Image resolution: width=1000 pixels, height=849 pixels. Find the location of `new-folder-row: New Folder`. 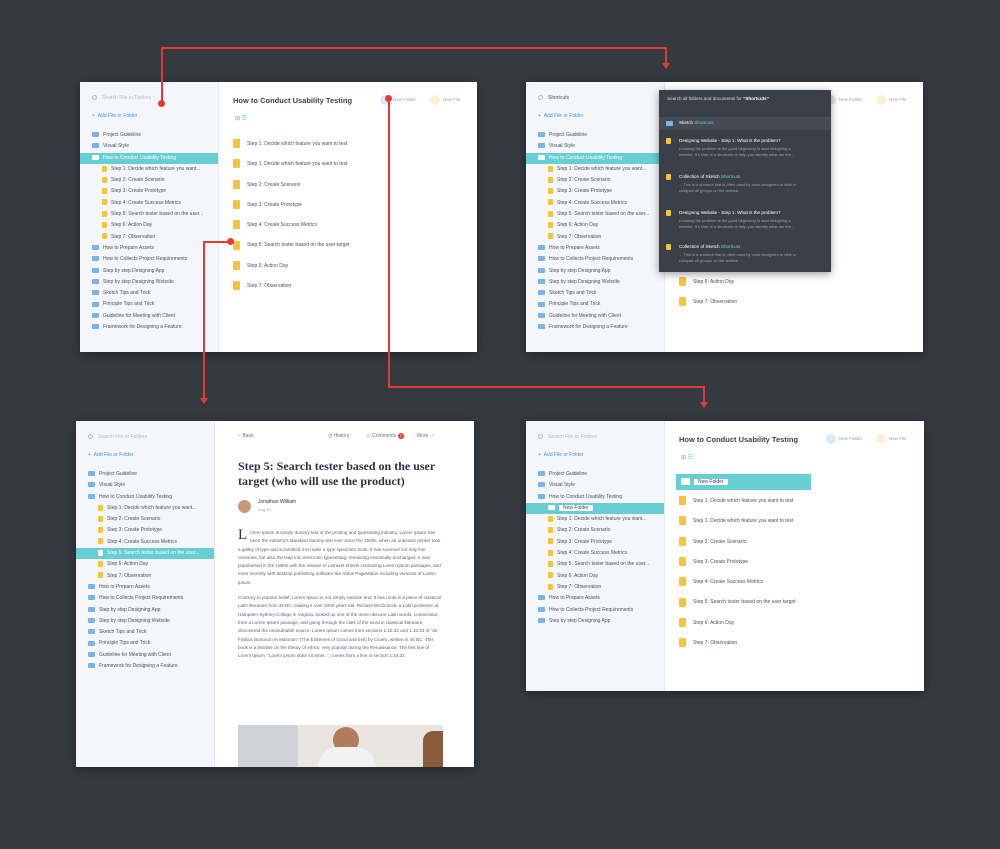

new-folder-row: New Folder is located at coordinates (743, 482).